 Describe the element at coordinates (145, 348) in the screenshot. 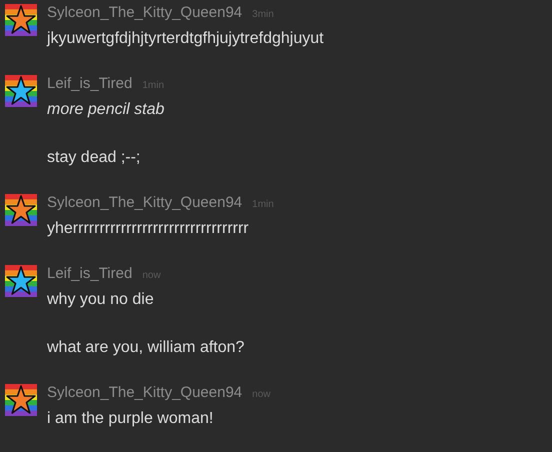

I see `message-text: what are you, william afton?` at that location.